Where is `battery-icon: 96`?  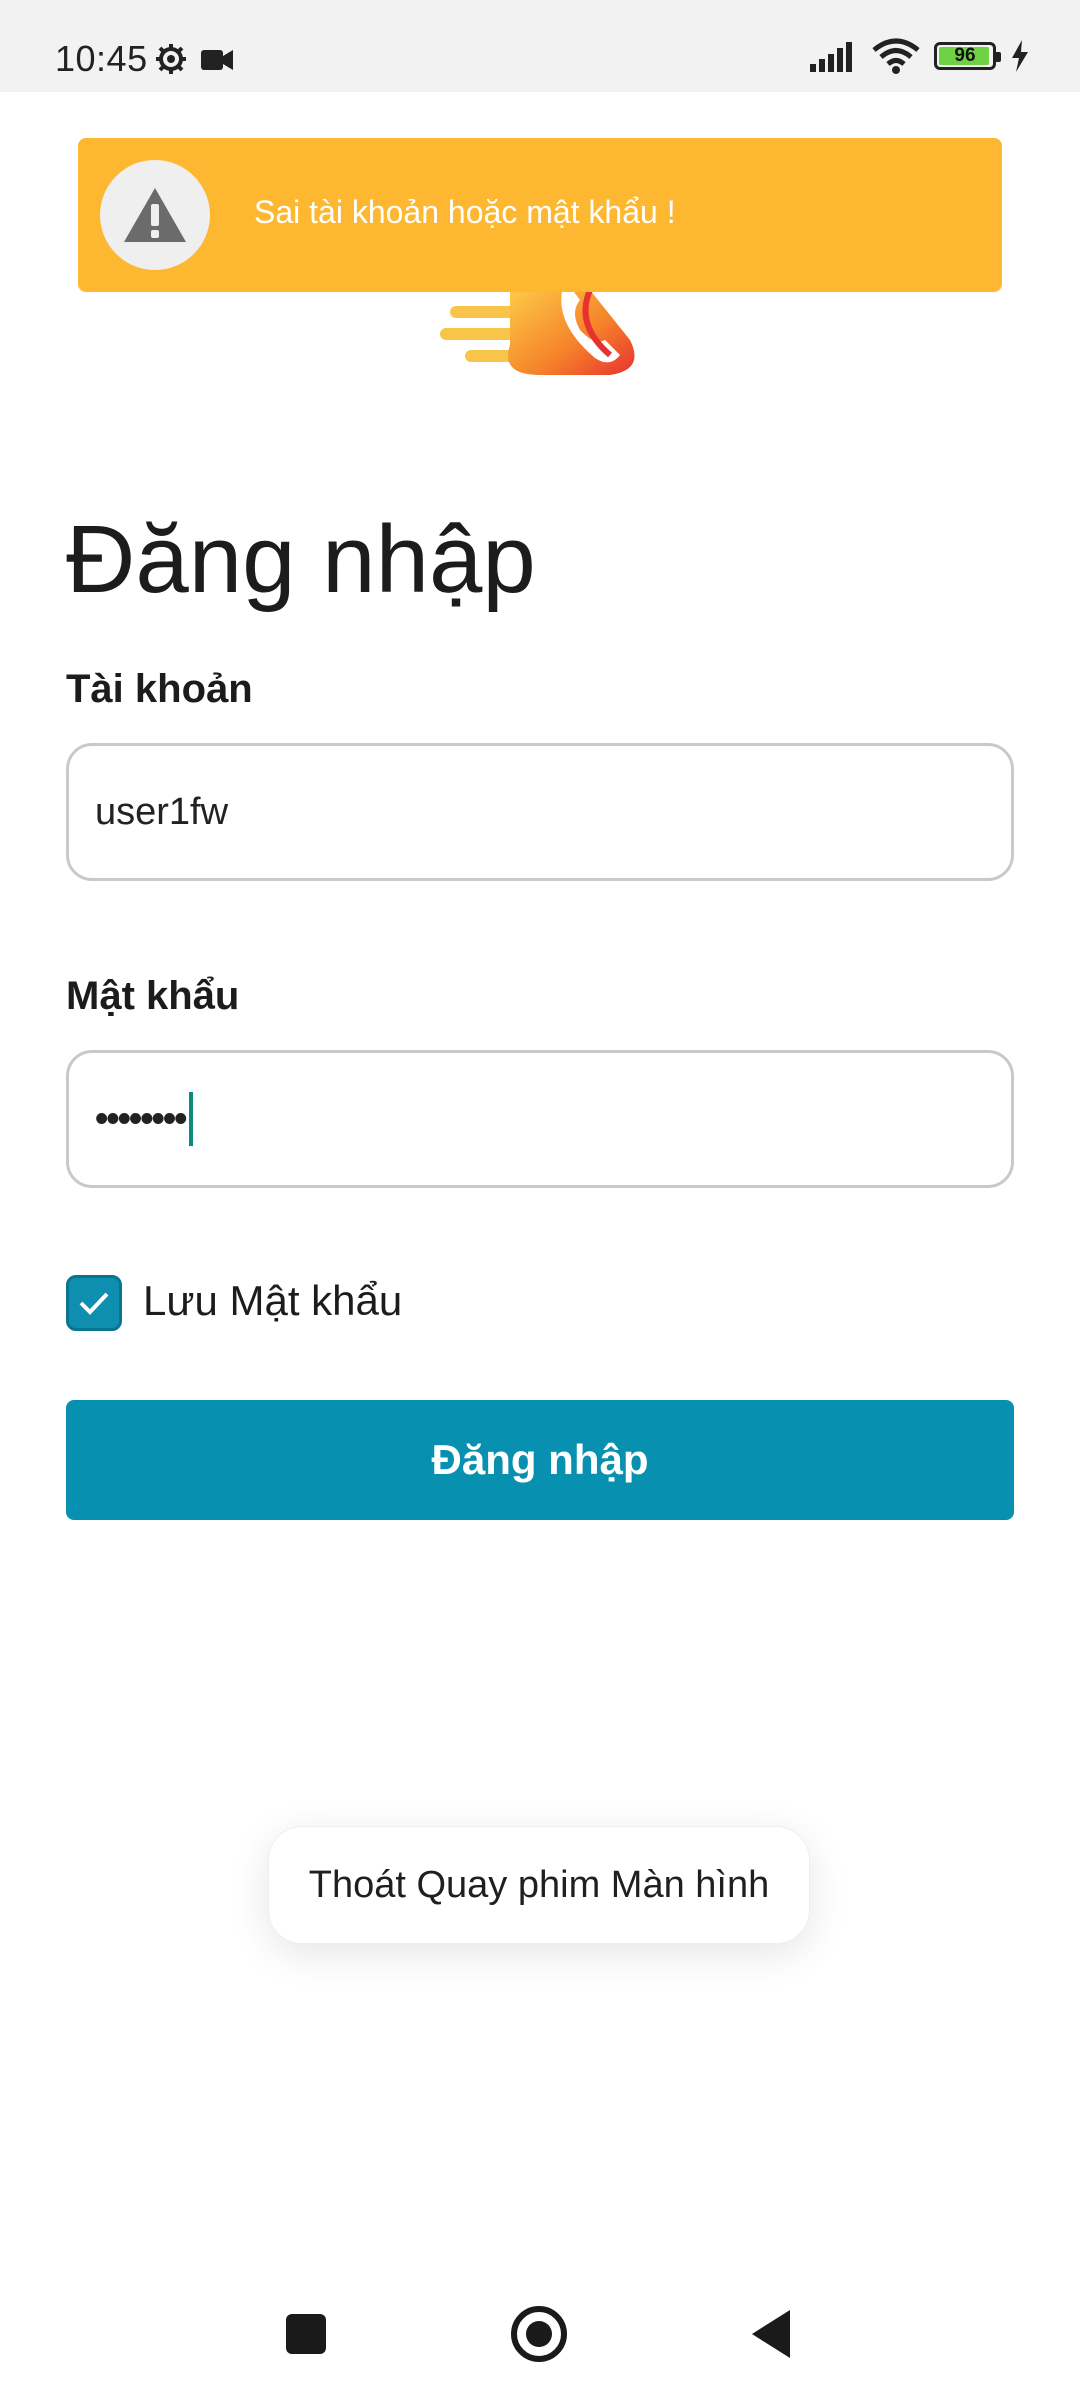
battery-icon: 96 is located at coordinates (967, 56).